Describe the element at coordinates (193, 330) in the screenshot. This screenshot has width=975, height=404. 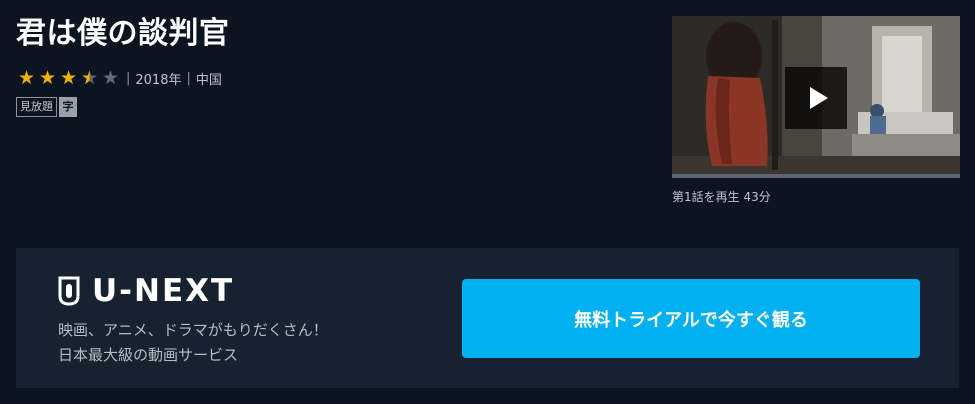
I see `tagline-line: 映画、アニメ、ドラマがもりだくさん！` at that location.